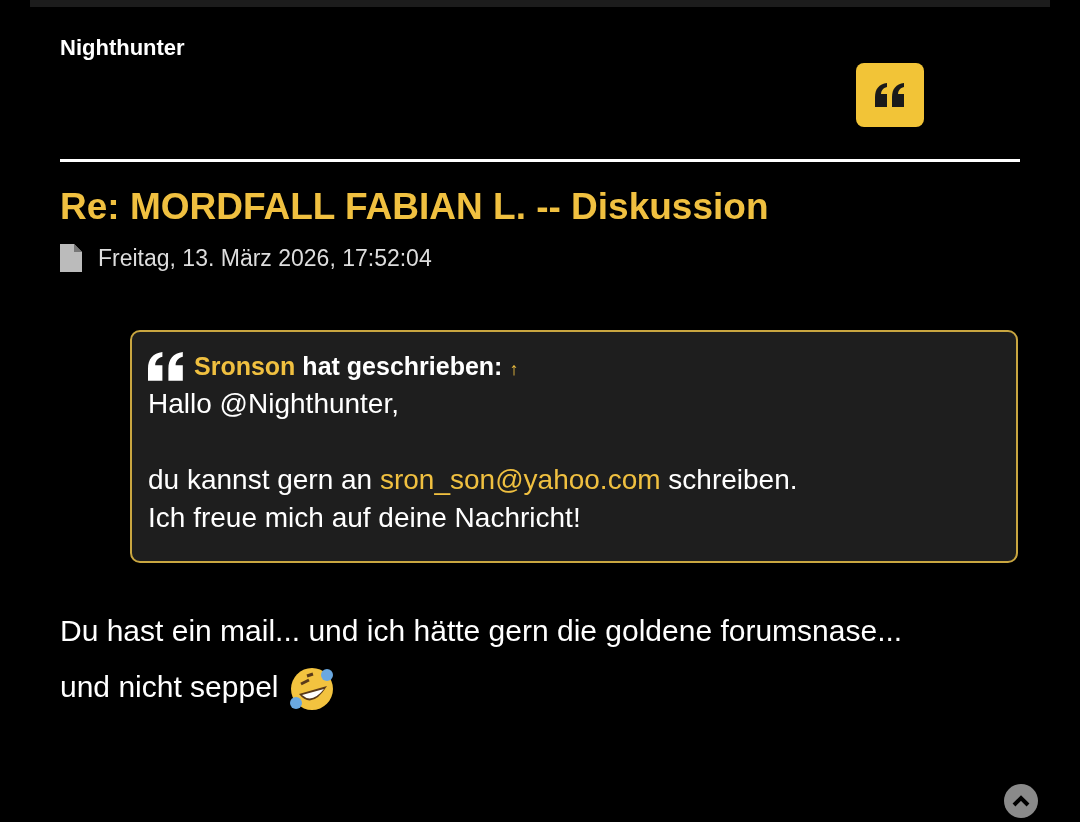 This screenshot has width=1080, height=822. Describe the element at coordinates (274, 404) in the screenshot. I see `quote-greeting: Hallo @Nighthunter,` at that location.